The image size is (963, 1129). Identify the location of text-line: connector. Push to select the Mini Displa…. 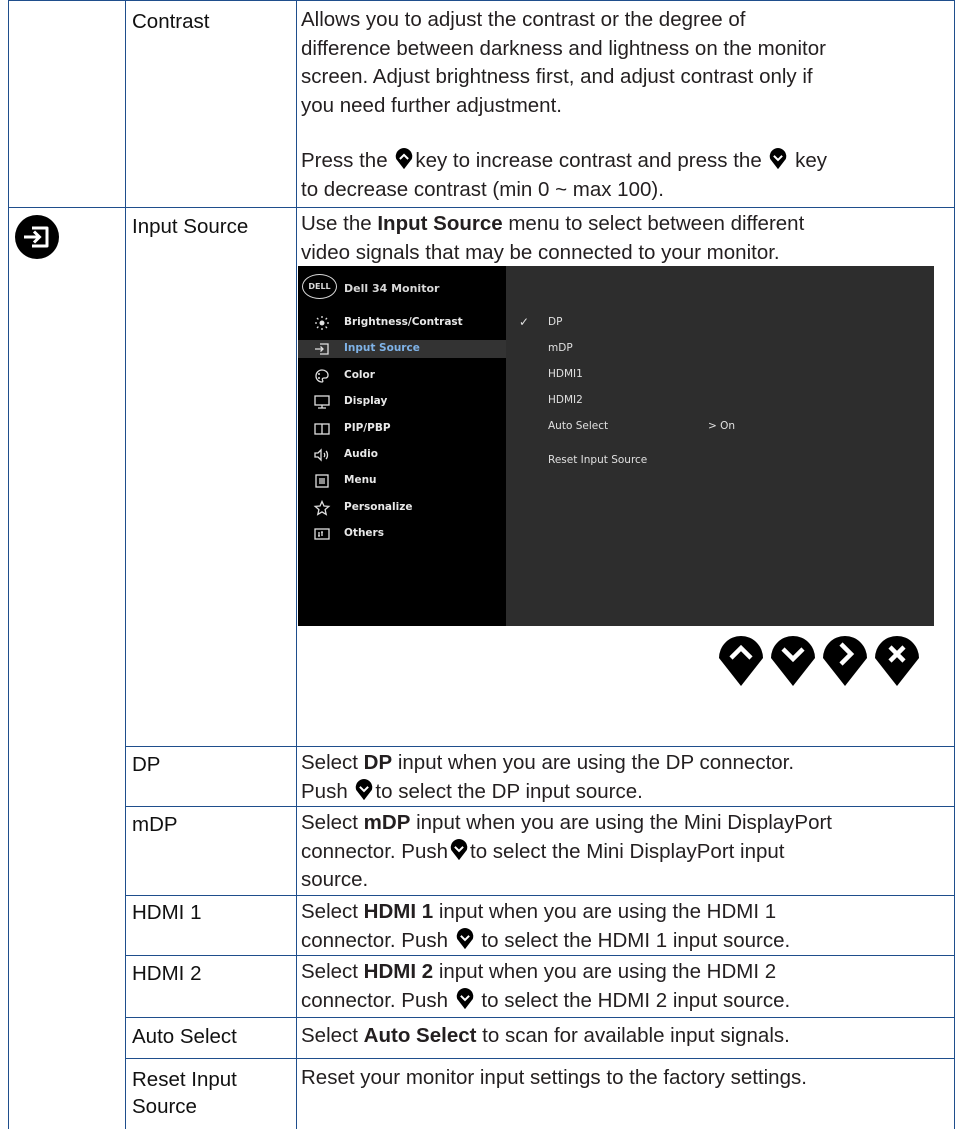
(626, 852).